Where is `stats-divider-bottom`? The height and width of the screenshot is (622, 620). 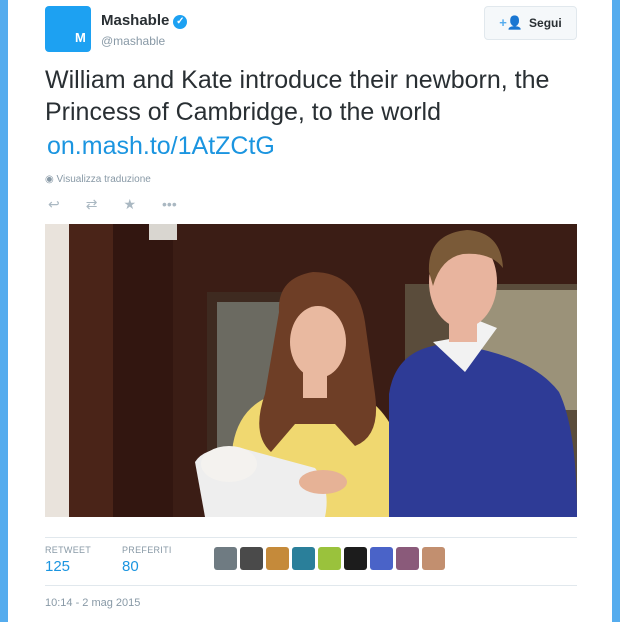 stats-divider-bottom is located at coordinates (311, 585).